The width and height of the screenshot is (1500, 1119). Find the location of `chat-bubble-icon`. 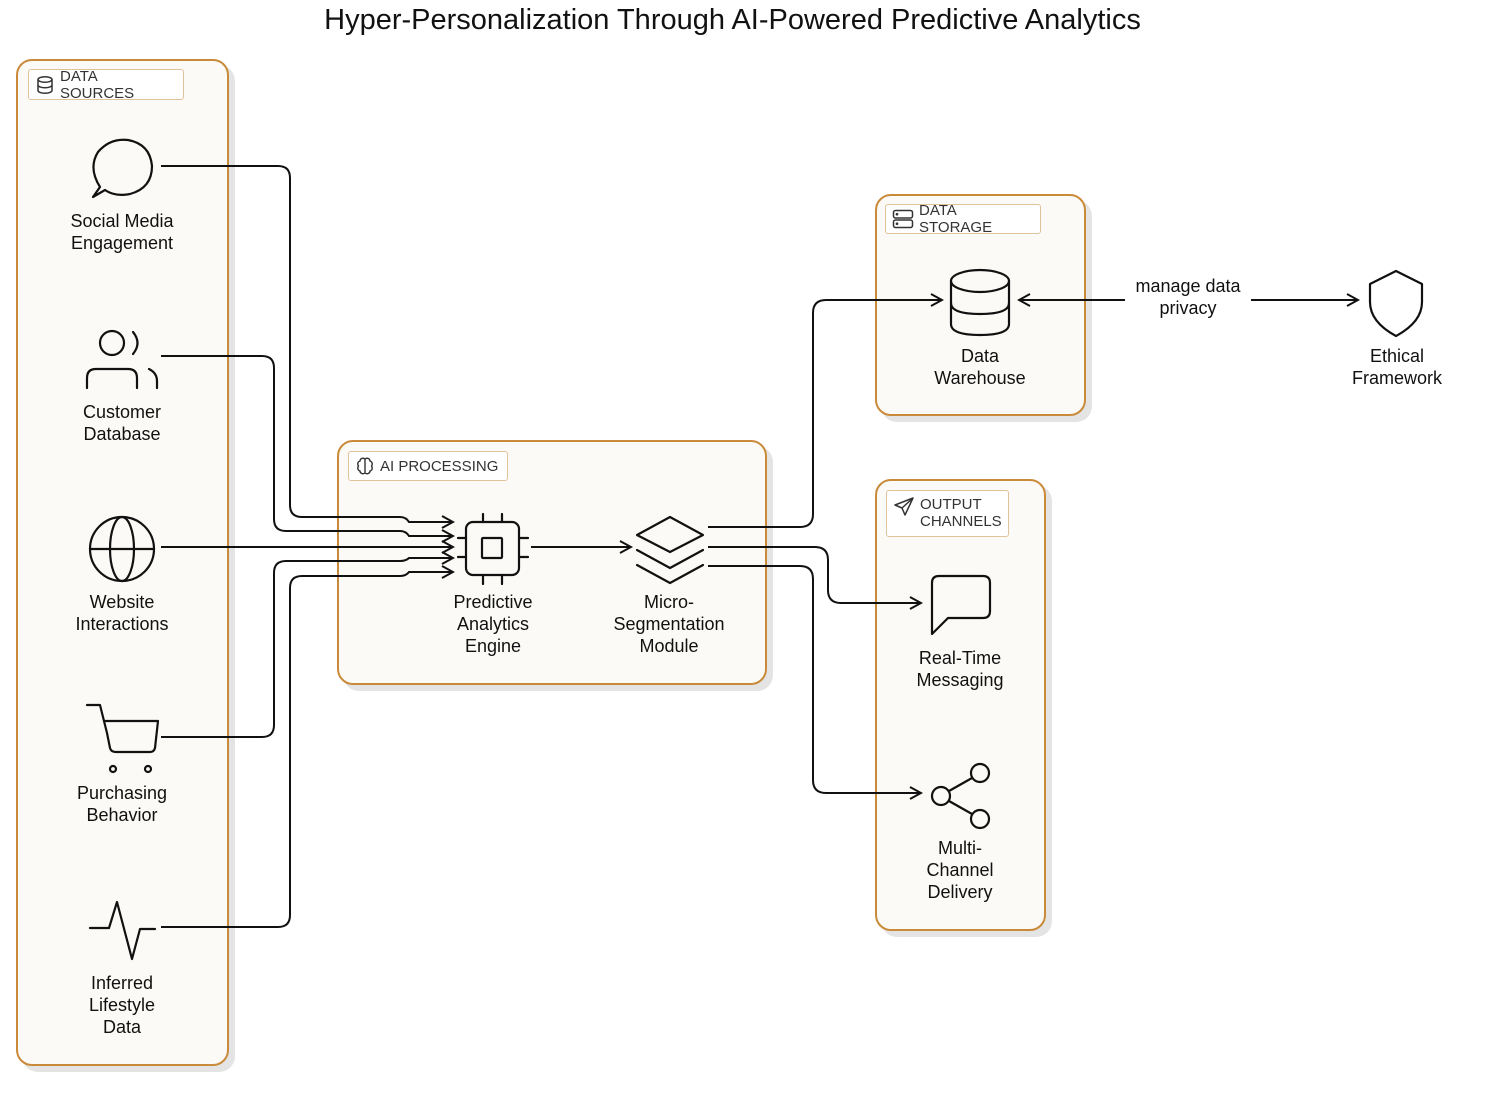

chat-bubble-icon is located at coordinates (122, 168).